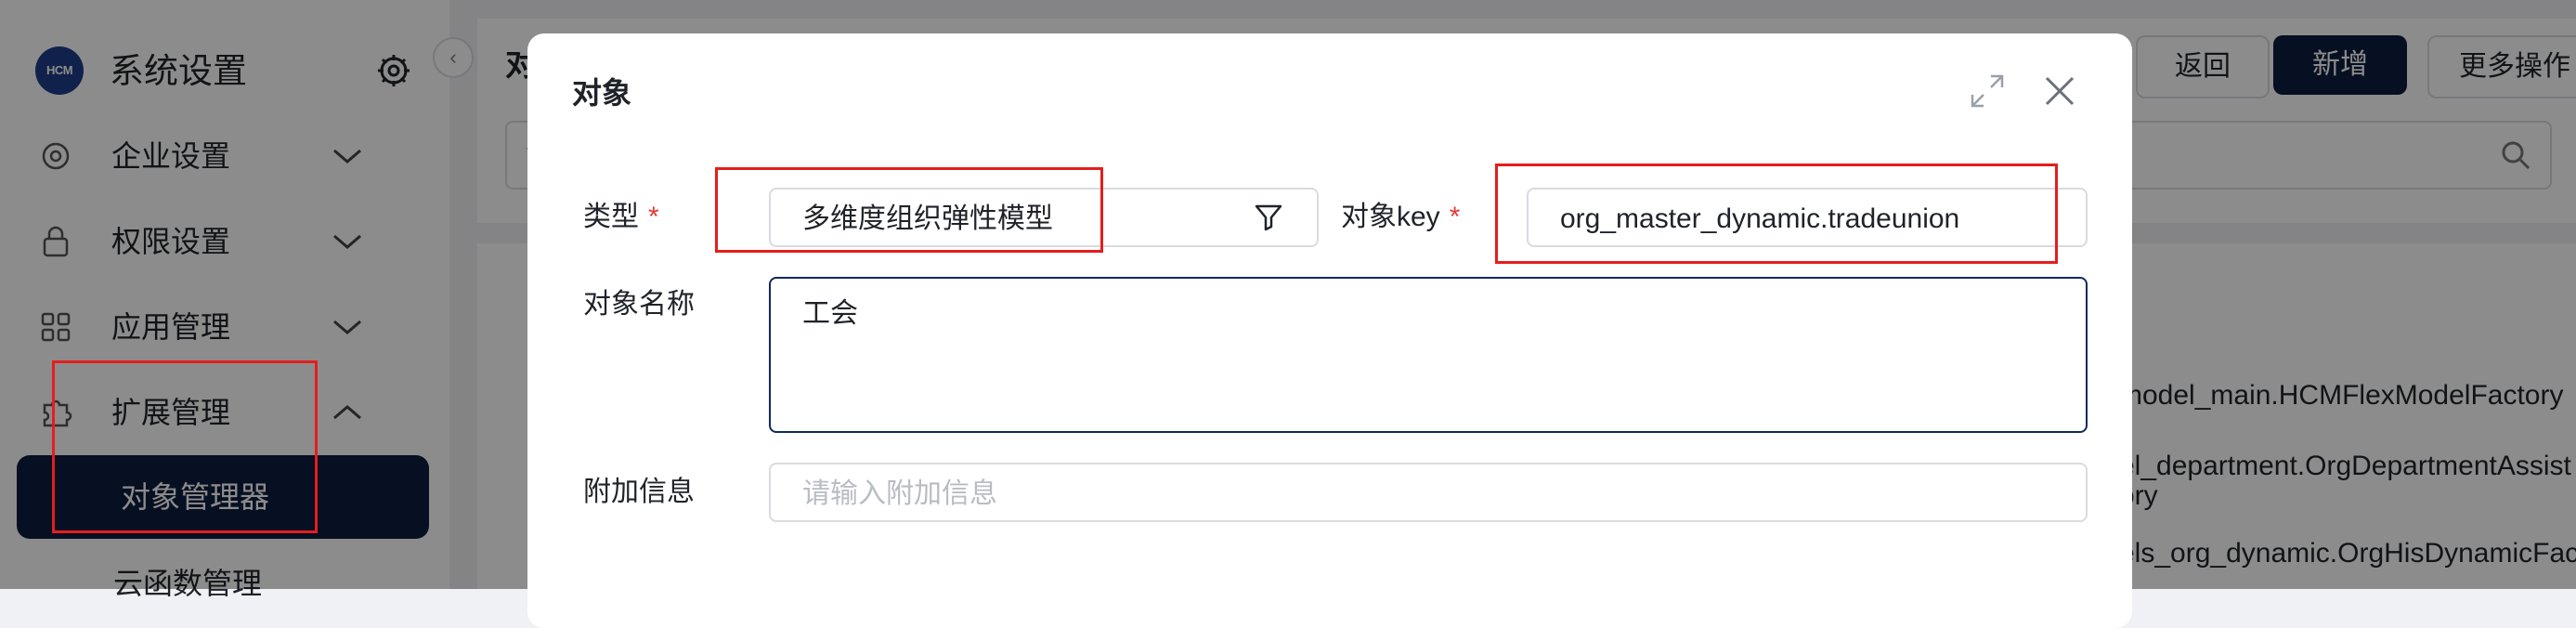 The width and height of the screenshot is (2576, 628). Describe the element at coordinates (1428, 492) in the screenshot. I see `extra-input: 请输入附加信息` at that location.